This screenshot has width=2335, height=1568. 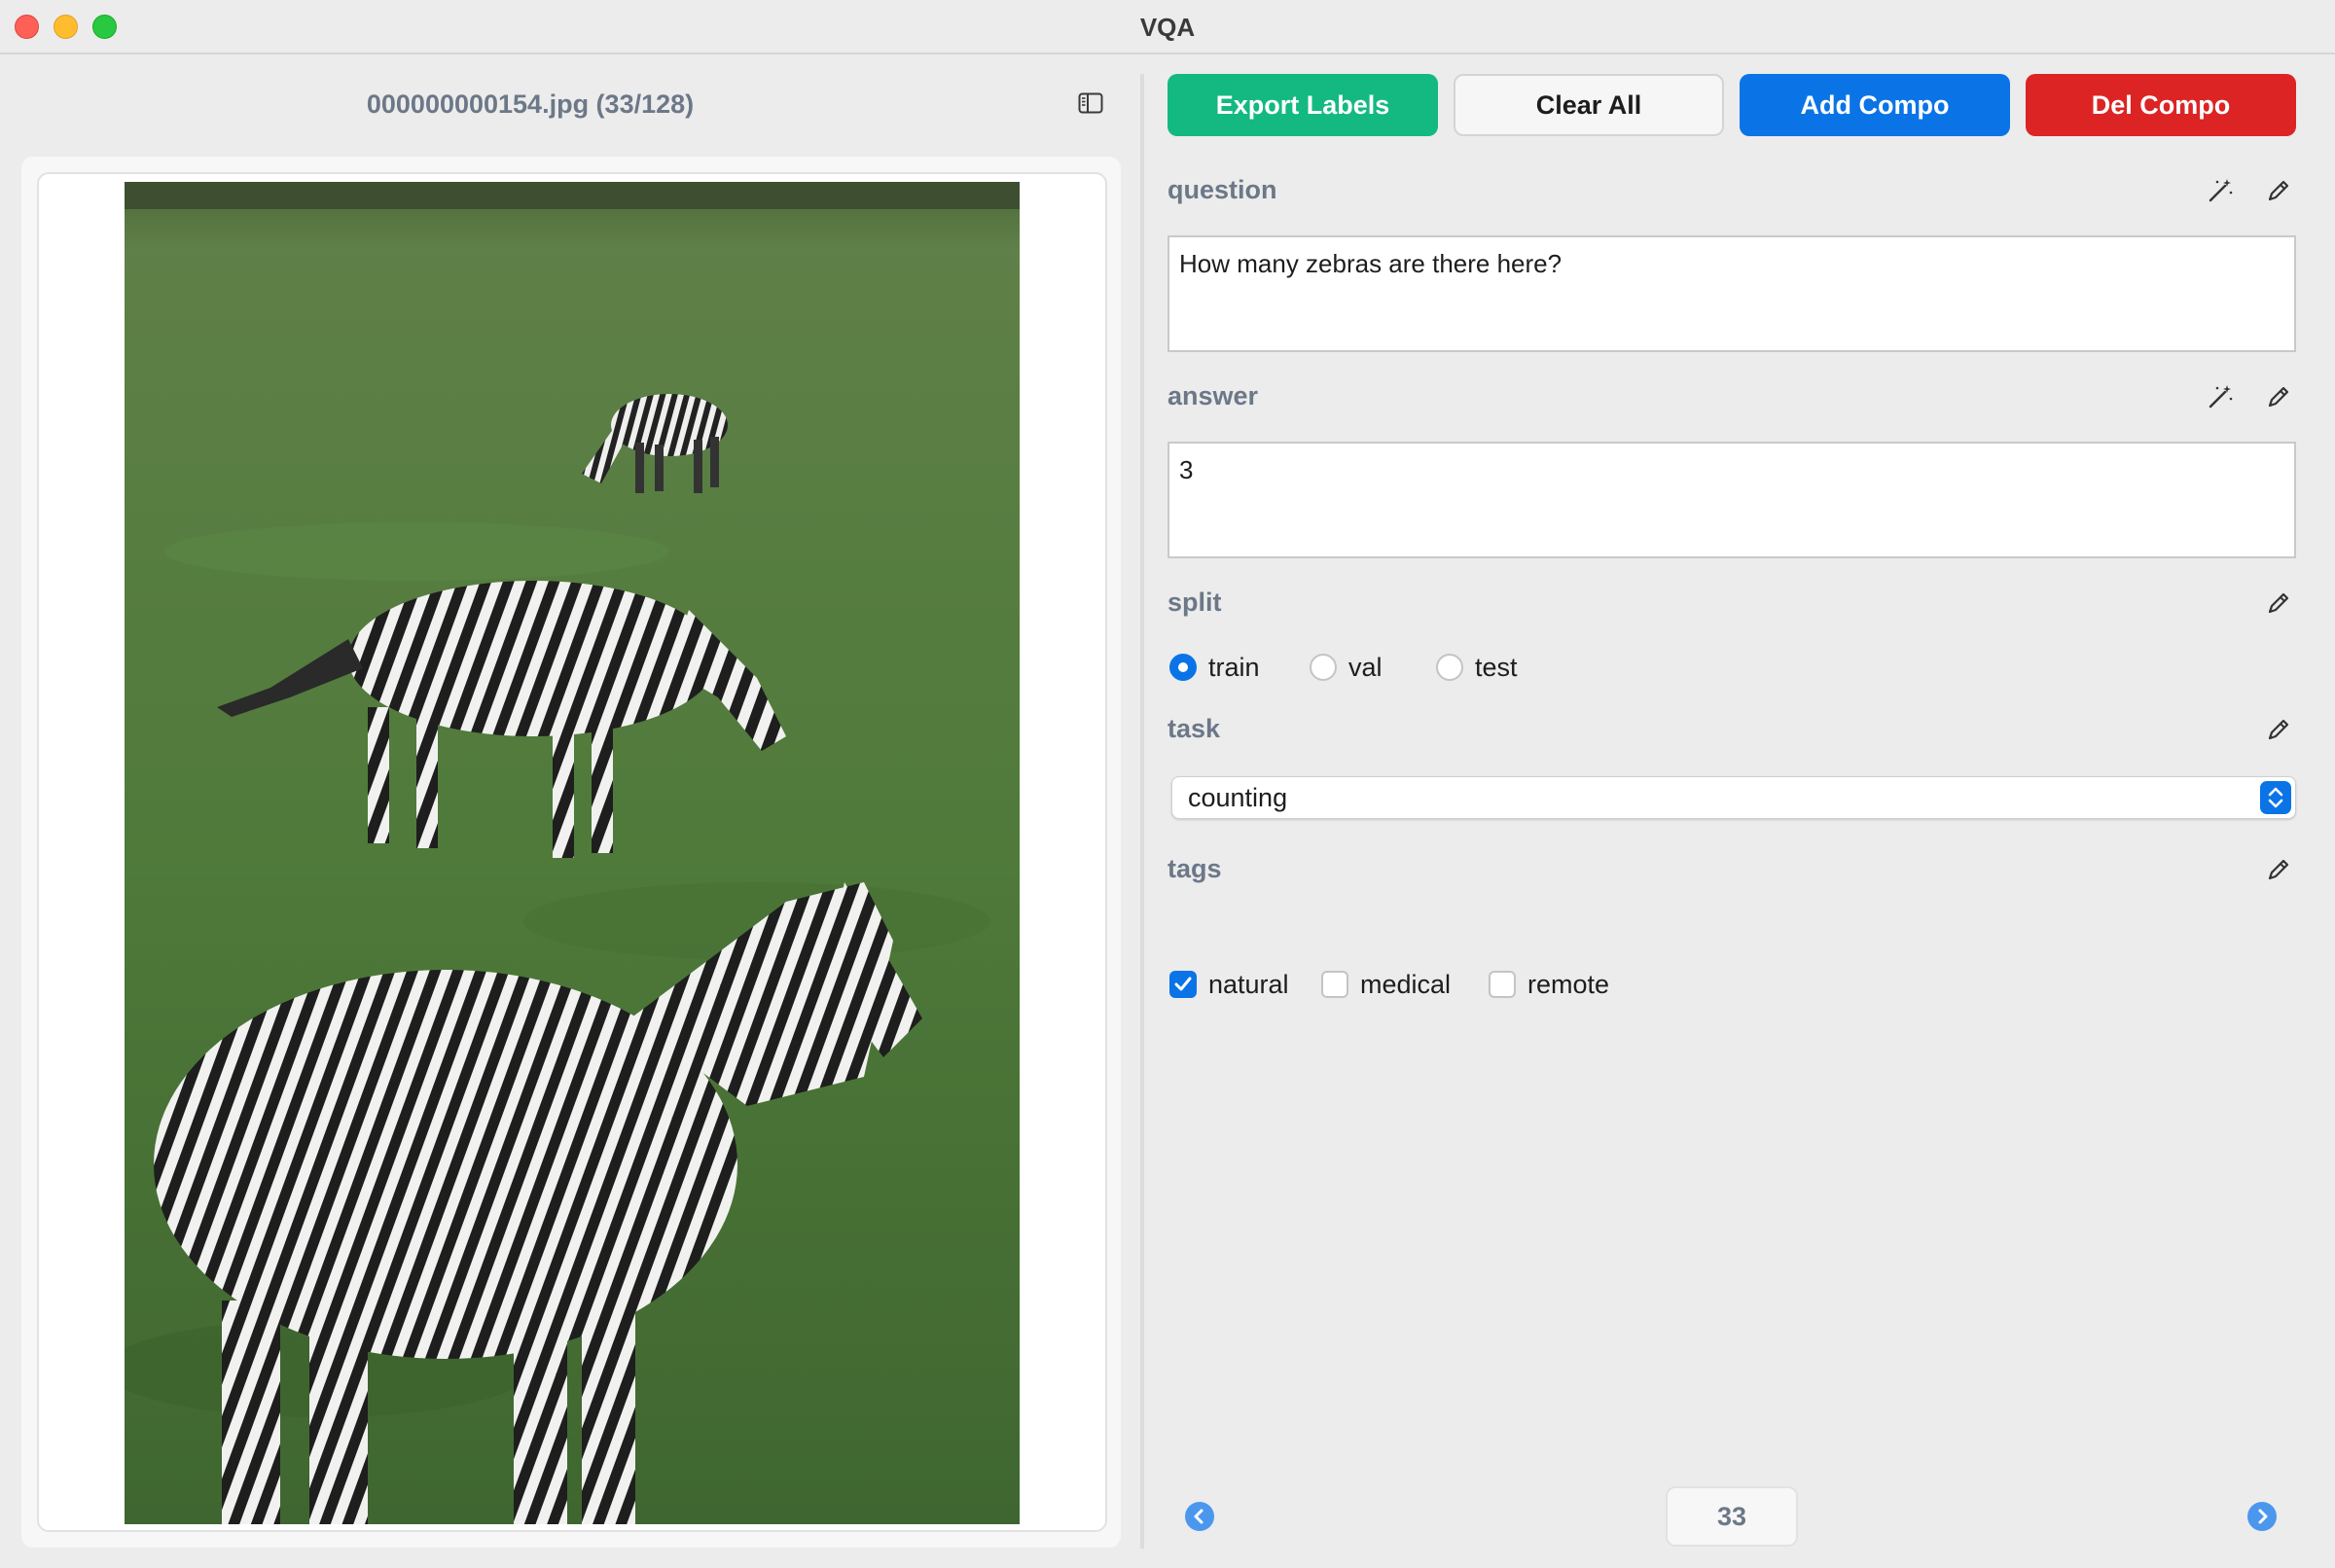 What do you see at coordinates (1875, 105) in the screenshot?
I see `add-compo-button: Add Compo` at bounding box center [1875, 105].